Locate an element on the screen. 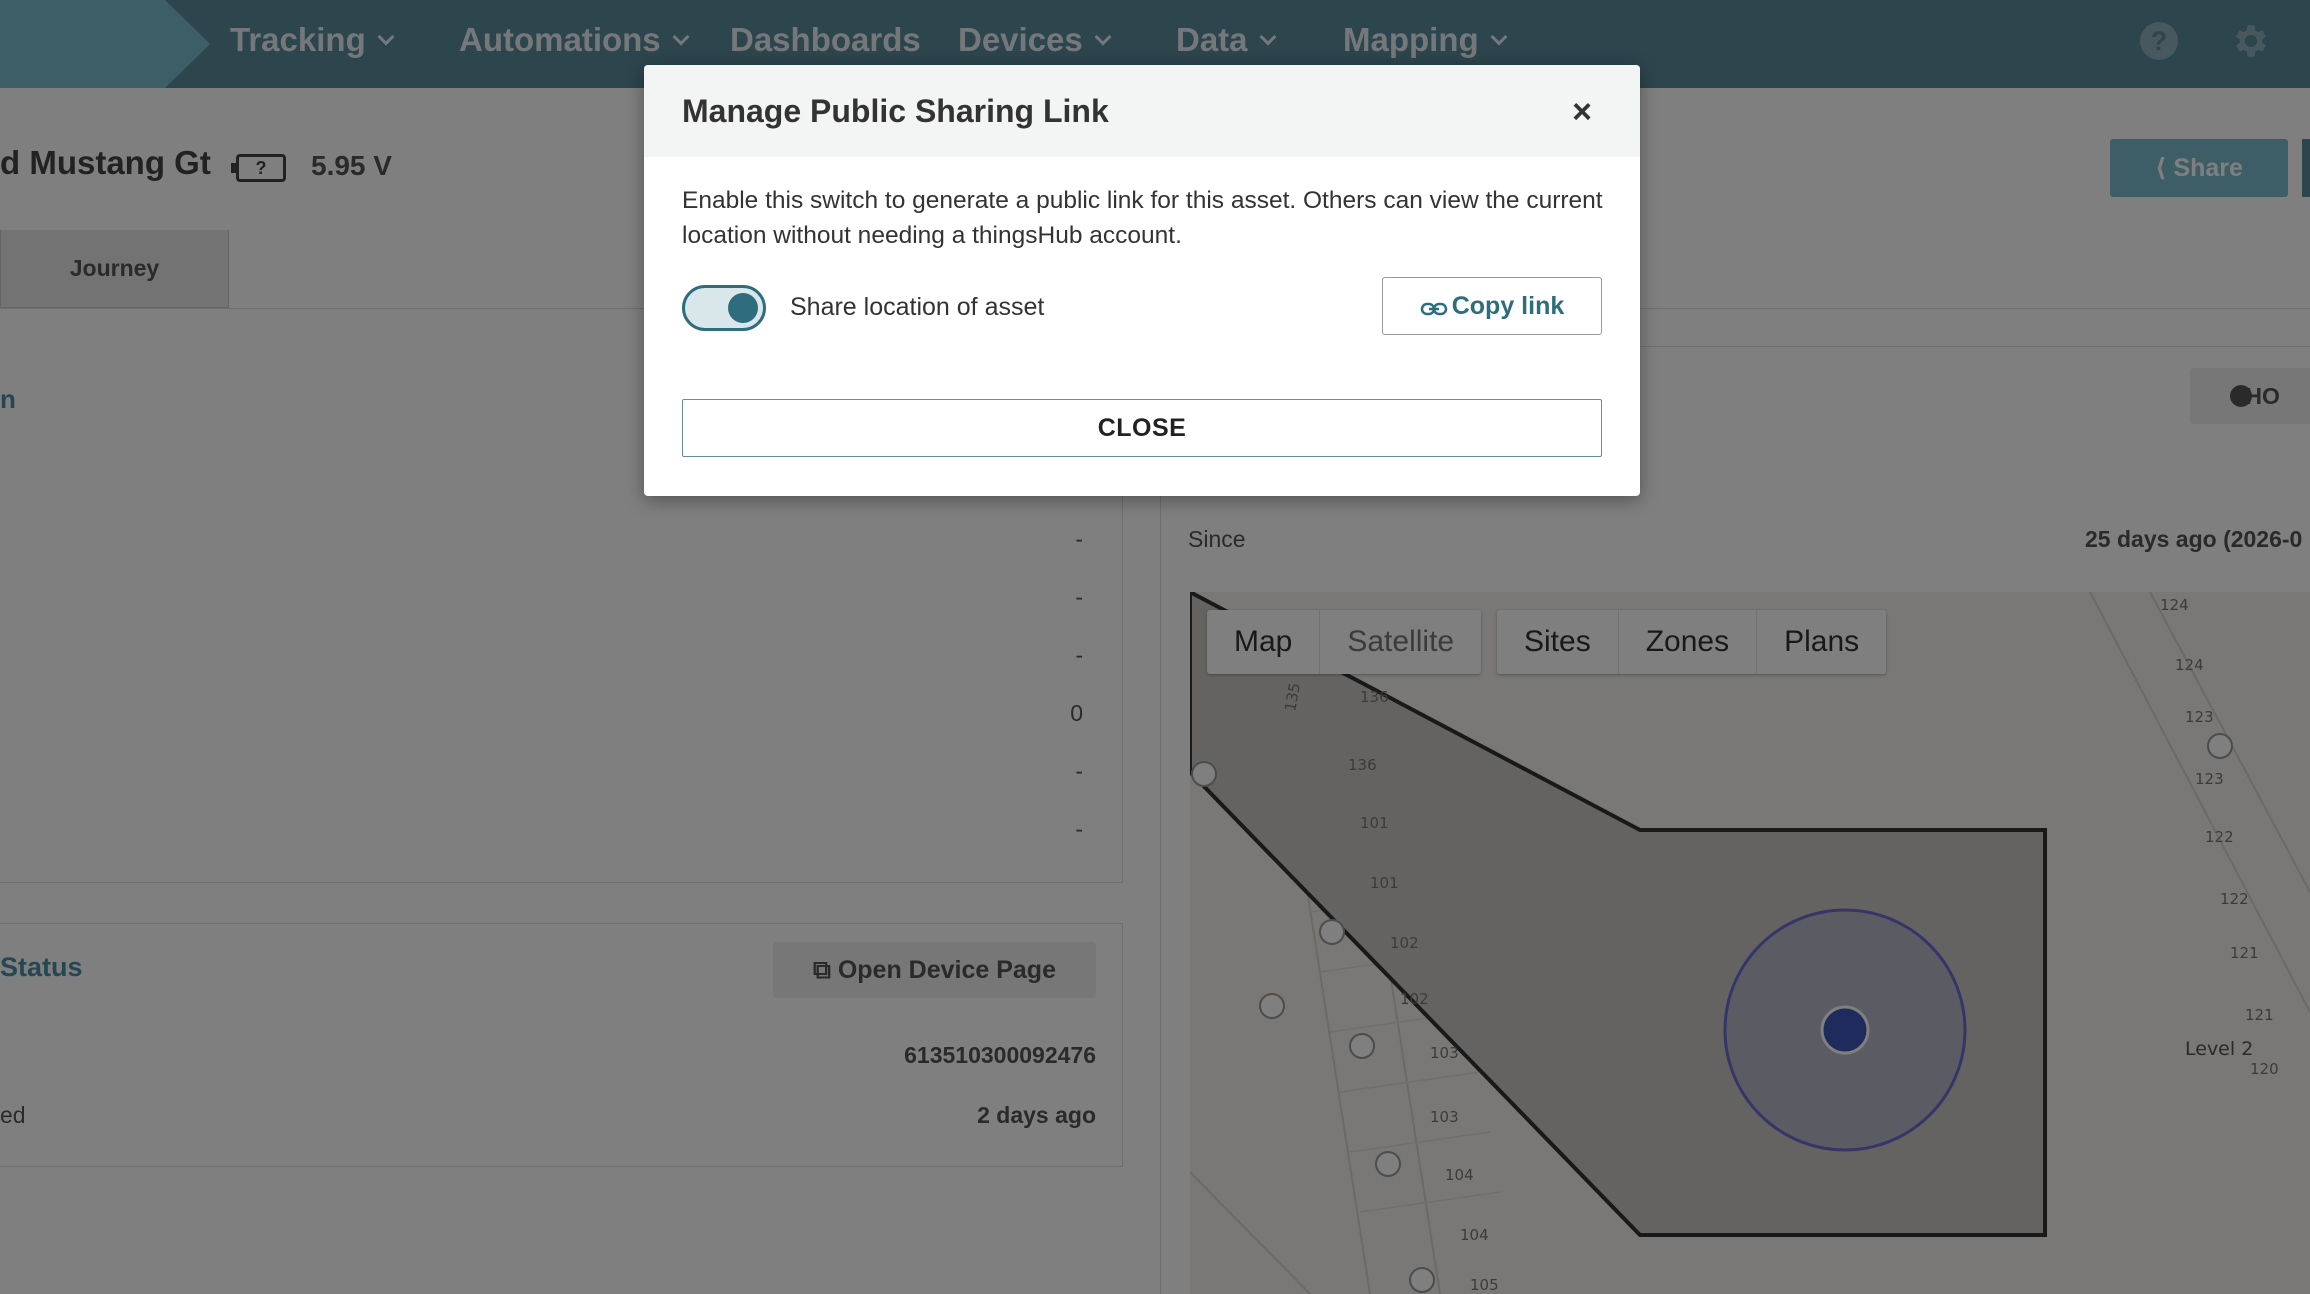 Image resolution: width=2310 pixels, height=1294 pixels. toggle-knob is located at coordinates (743, 308).